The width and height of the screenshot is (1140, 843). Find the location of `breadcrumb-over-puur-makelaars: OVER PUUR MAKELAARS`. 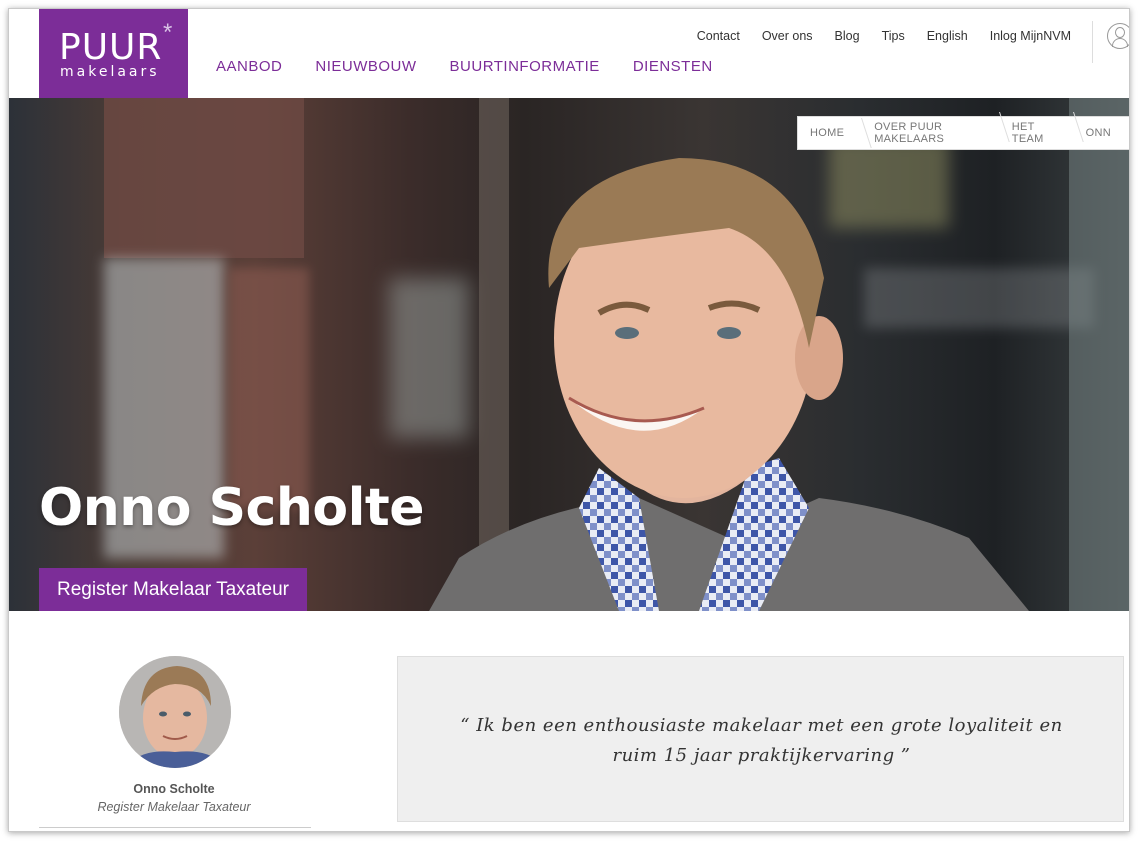

breadcrumb-over-puur-makelaars: OVER PUUR MAKELAARS is located at coordinates (931, 133).